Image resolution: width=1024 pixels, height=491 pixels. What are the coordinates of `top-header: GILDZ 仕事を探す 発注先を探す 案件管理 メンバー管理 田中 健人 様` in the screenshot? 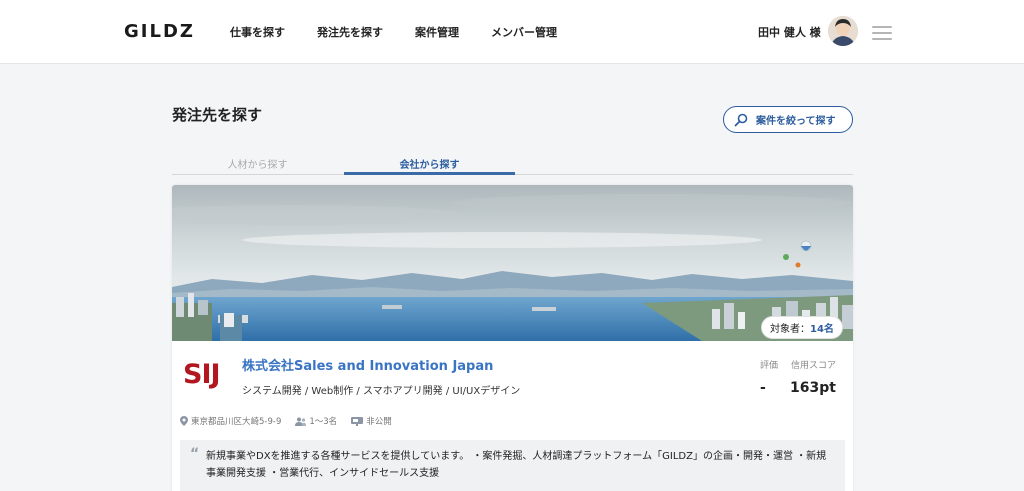 It's located at (512, 32).